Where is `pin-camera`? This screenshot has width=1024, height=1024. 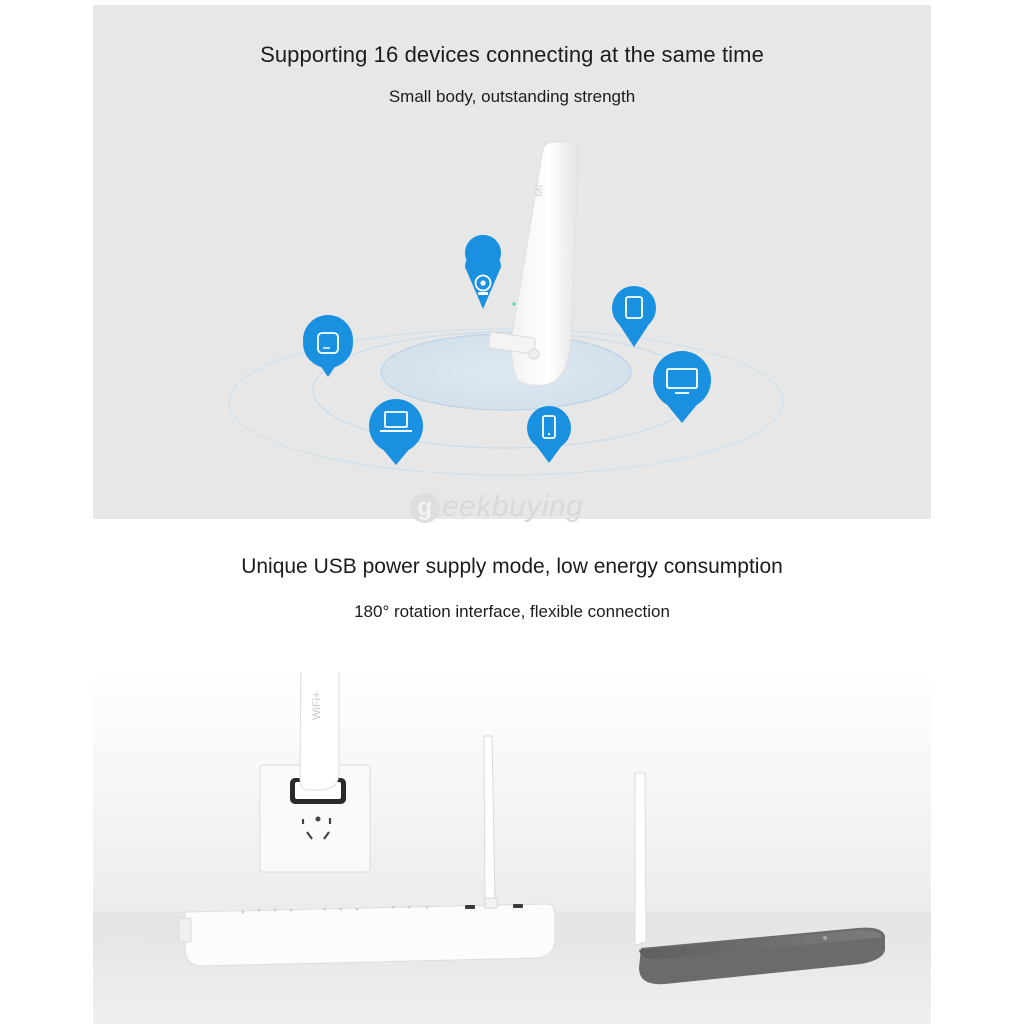
pin-camera is located at coordinates (483, 271).